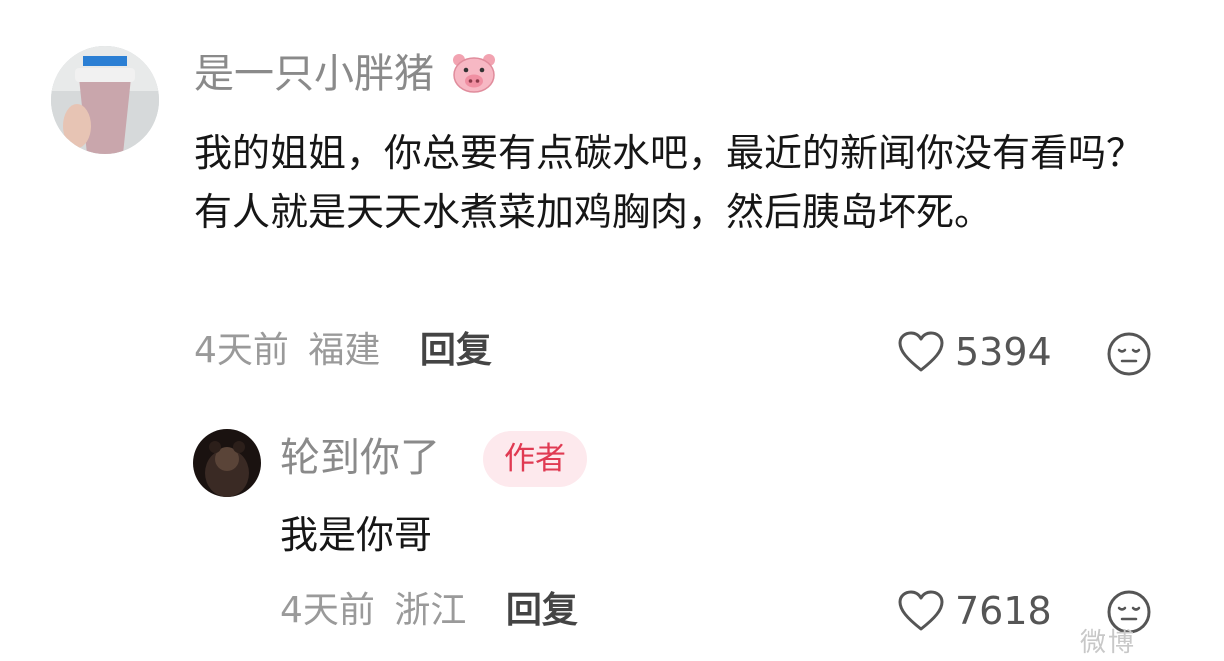 Image resolution: width=1224 pixels, height=661 pixels. I want to click on comment-reply-button: 回复, so click(456, 350).